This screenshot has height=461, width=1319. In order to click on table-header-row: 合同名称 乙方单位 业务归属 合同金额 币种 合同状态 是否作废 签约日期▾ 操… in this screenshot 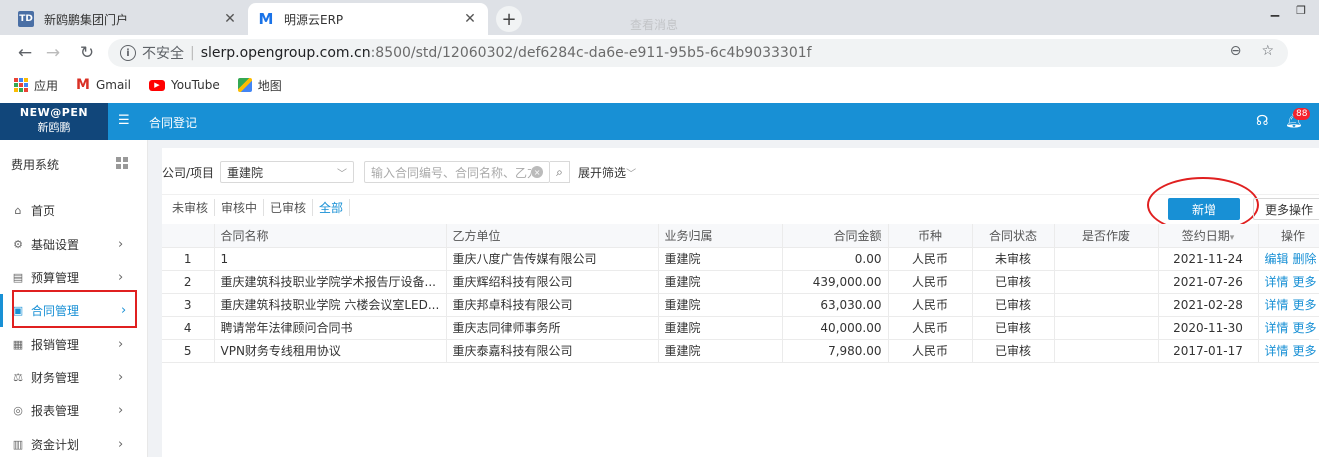, I will do `click(740, 236)`.